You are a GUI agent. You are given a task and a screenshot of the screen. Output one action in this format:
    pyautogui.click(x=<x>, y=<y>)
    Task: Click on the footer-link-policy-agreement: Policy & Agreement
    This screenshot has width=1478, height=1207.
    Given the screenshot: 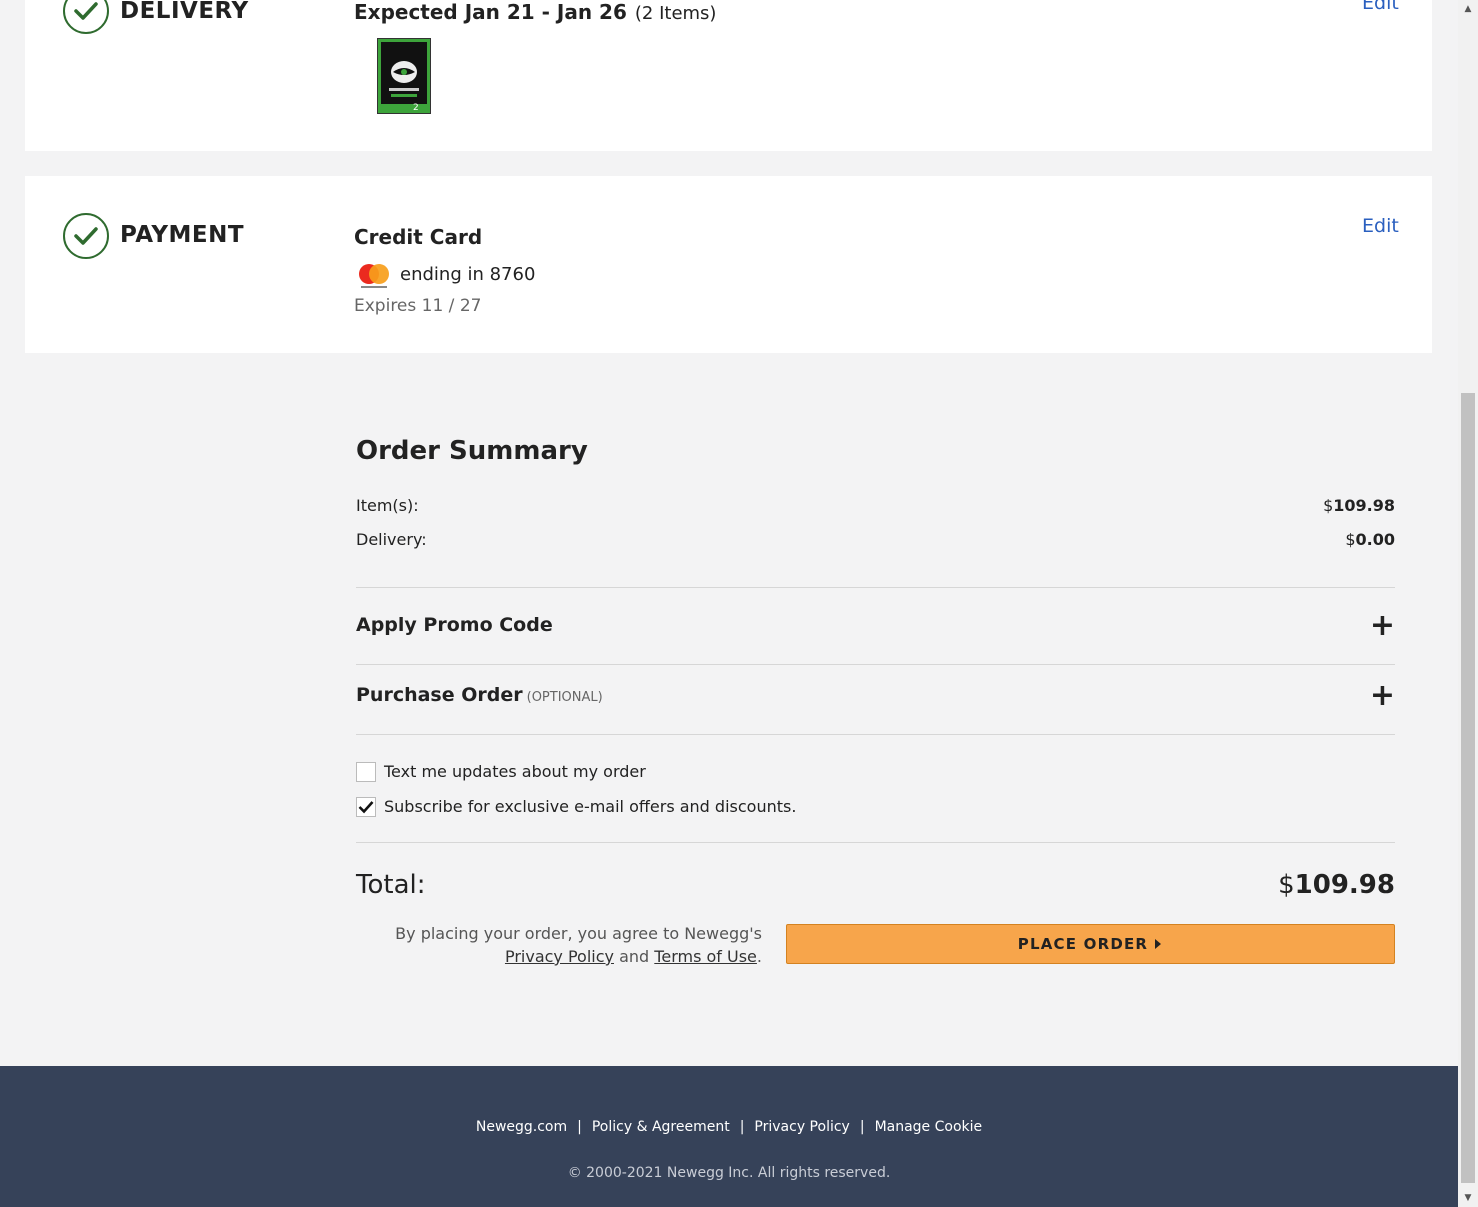 What is the action you would take?
    pyautogui.click(x=661, y=1127)
    